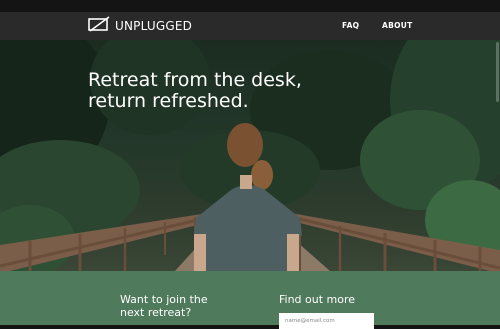 The image size is (500, 329). Describe the element at coordinates (154, 26) in the screenshot. I see `brand-name: UNPLUGGED` at that location.